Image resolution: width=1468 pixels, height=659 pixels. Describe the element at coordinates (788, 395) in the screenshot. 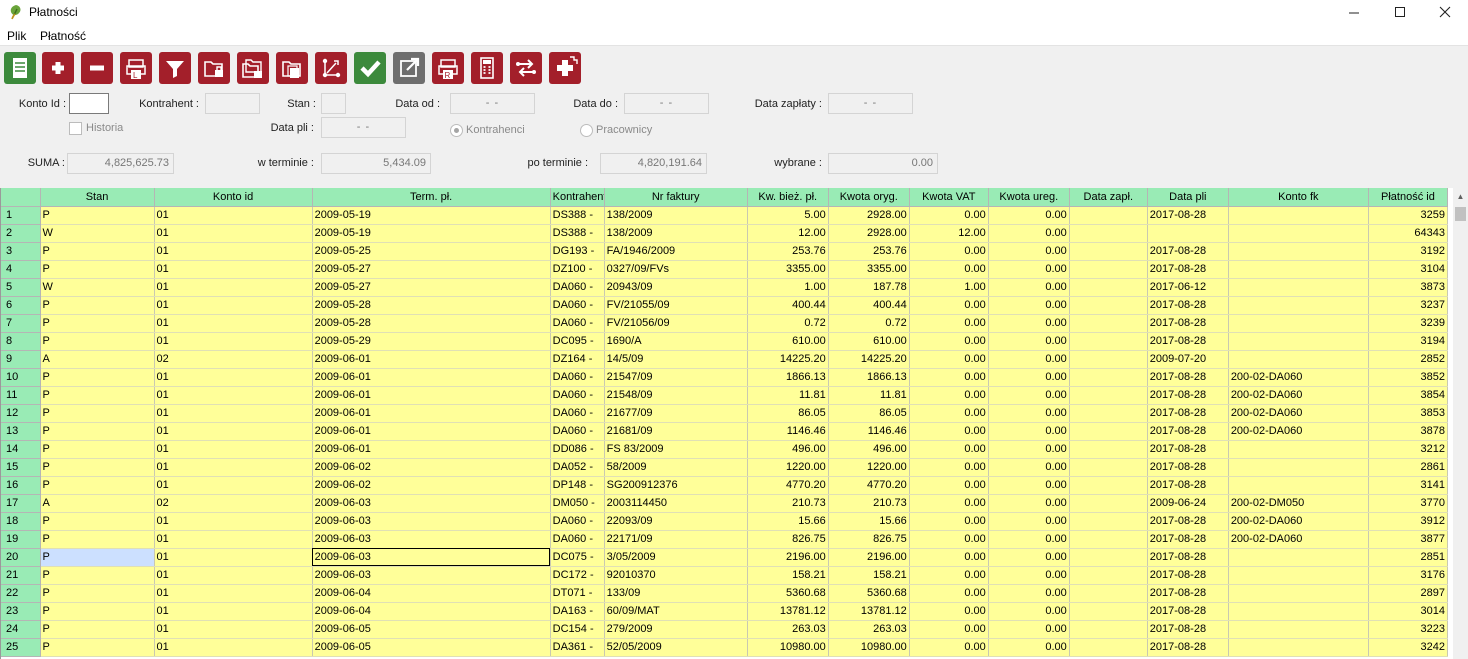

I see `cell-kw-biez-pl: 11.81` at that location.